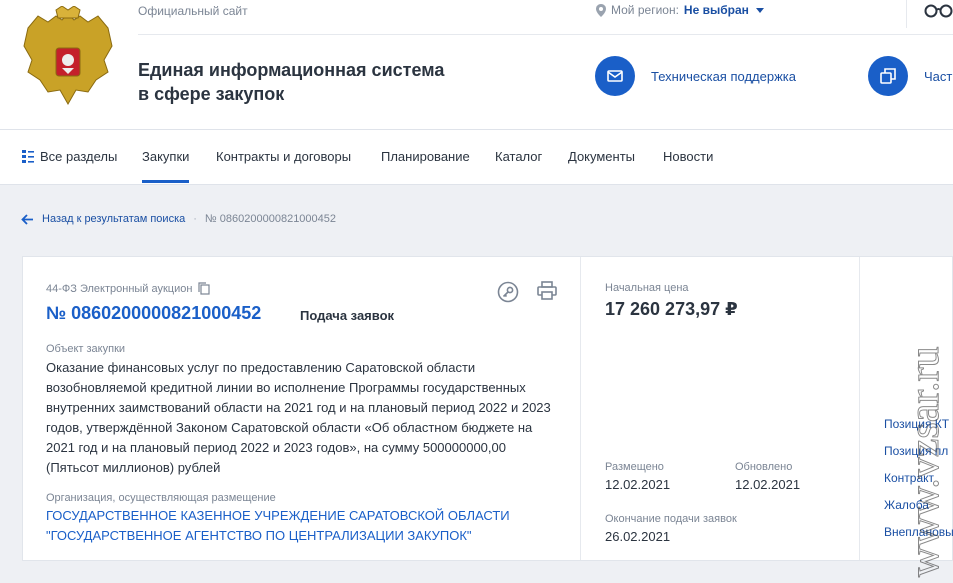  I want to click on menu-grid-icon, so click(28, 156).